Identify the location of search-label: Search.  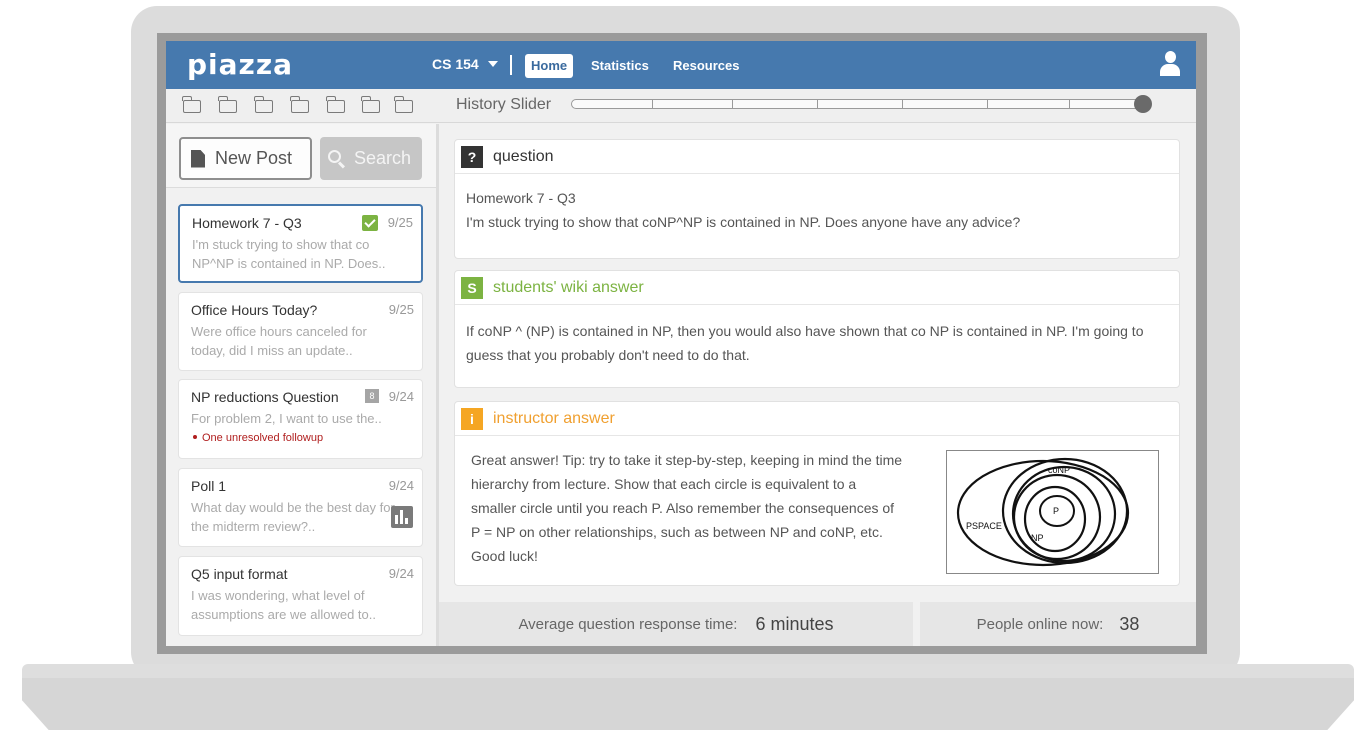
(383, 158).